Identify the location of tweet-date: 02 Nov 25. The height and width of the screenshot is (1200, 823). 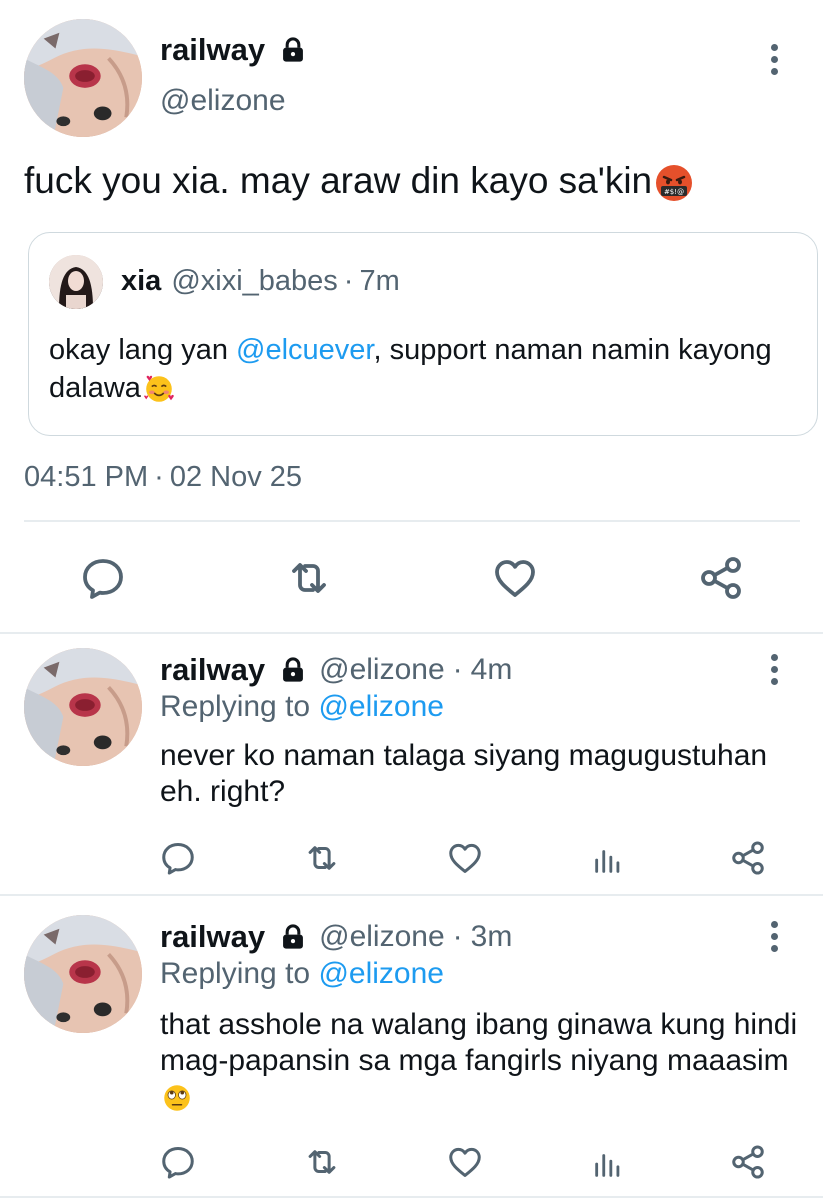
(236, 477).